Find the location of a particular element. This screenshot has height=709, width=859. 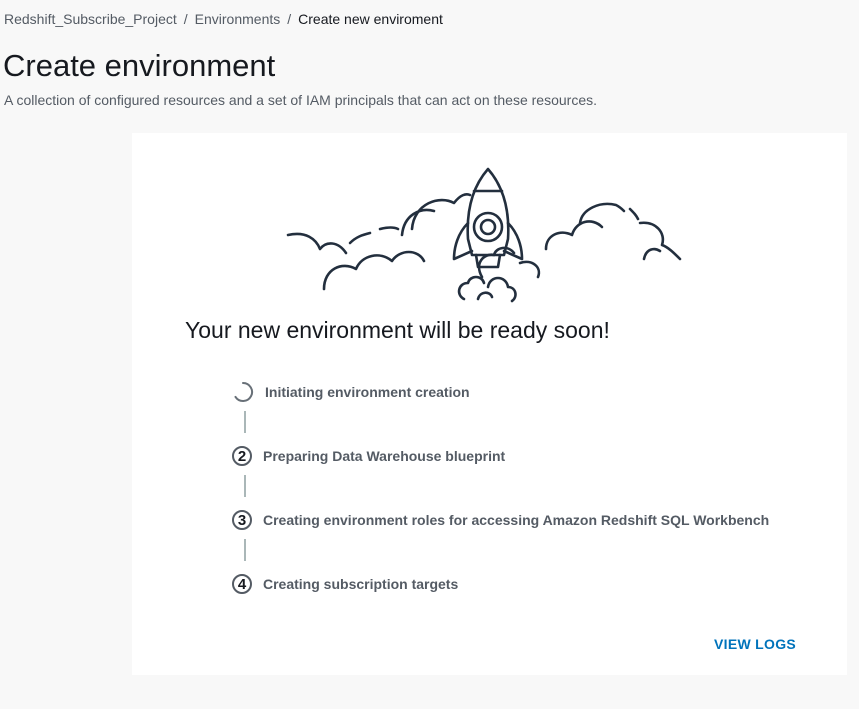

loading-spinner-icon is located at coordinates (243, 392).